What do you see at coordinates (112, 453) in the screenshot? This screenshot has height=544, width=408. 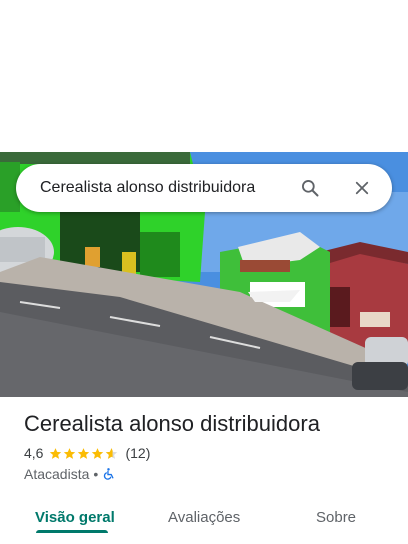 I see `star-half-icon` at bounding box center [112, 453].